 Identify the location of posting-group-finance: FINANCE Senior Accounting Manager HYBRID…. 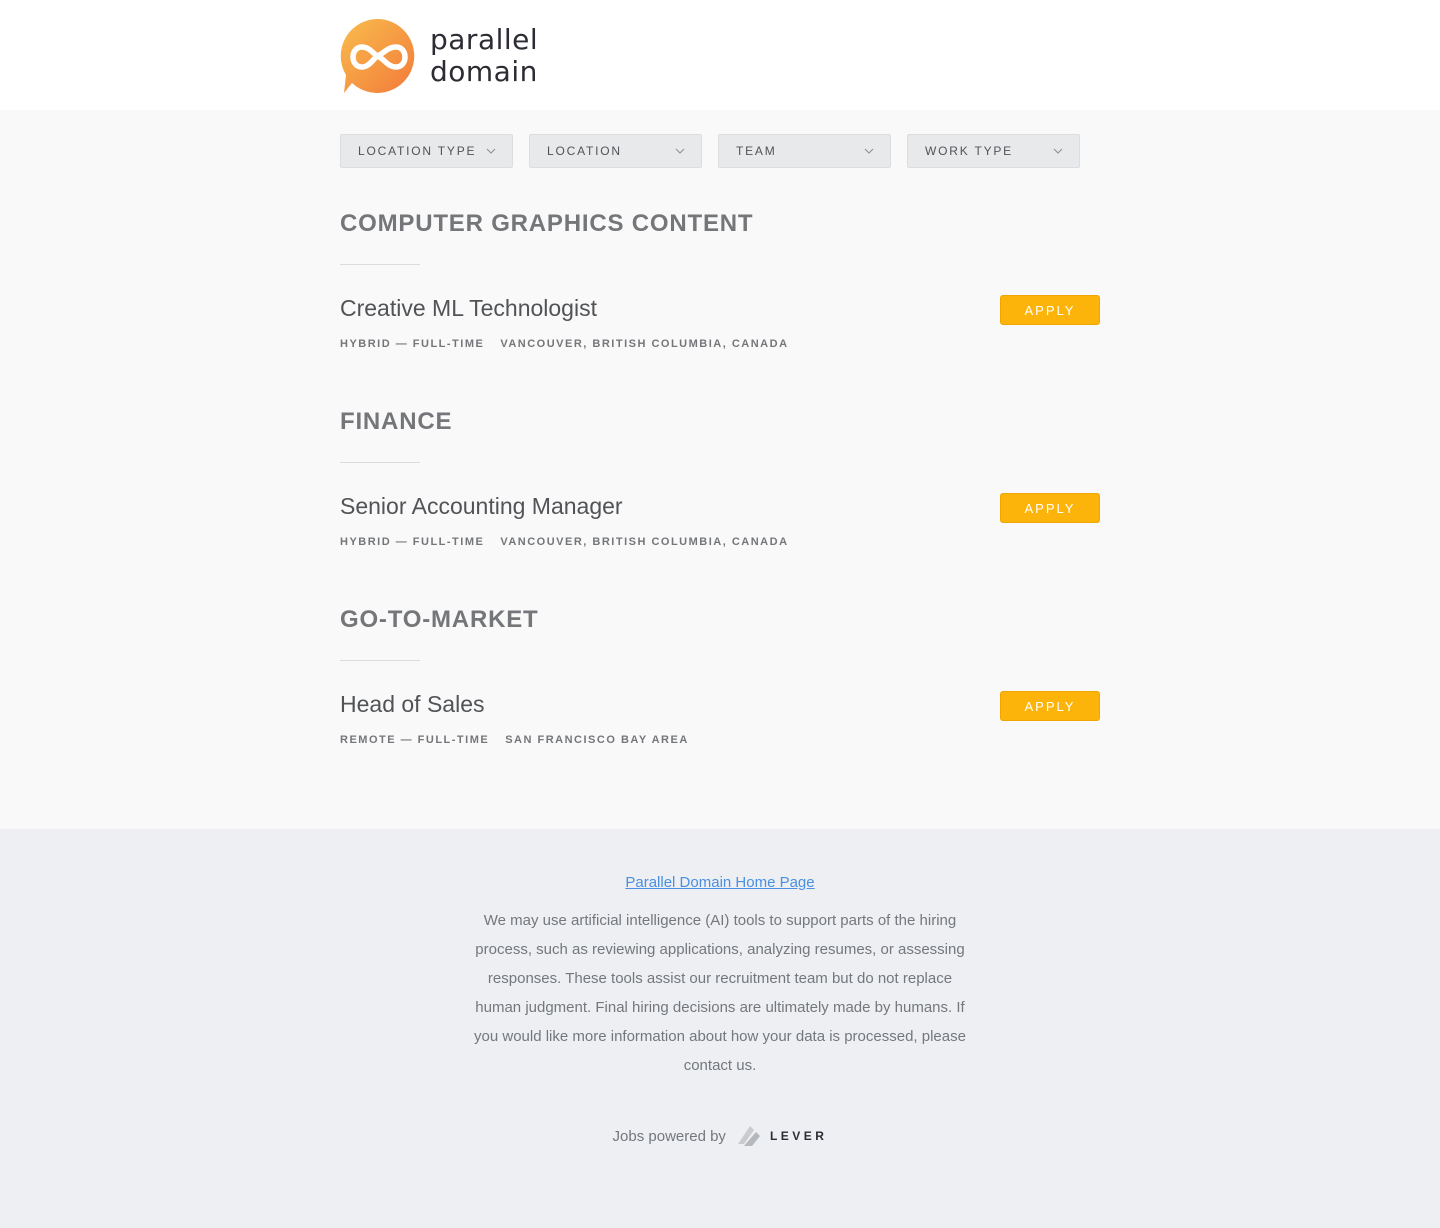
(720, 478).